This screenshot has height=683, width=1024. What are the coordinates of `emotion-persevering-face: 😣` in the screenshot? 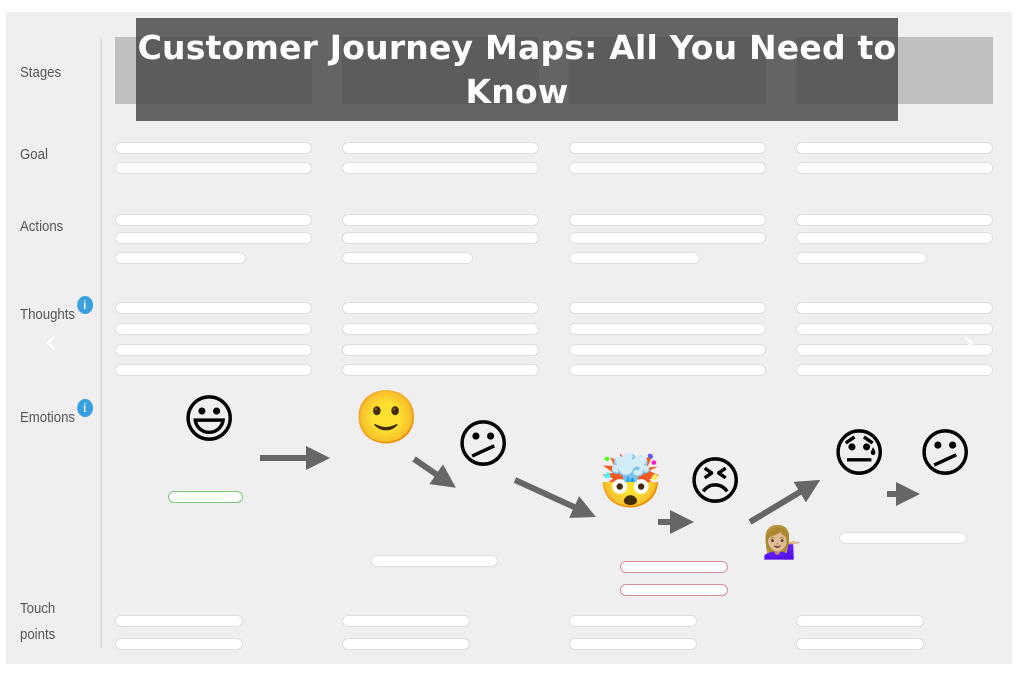 It's located at (715, 482).